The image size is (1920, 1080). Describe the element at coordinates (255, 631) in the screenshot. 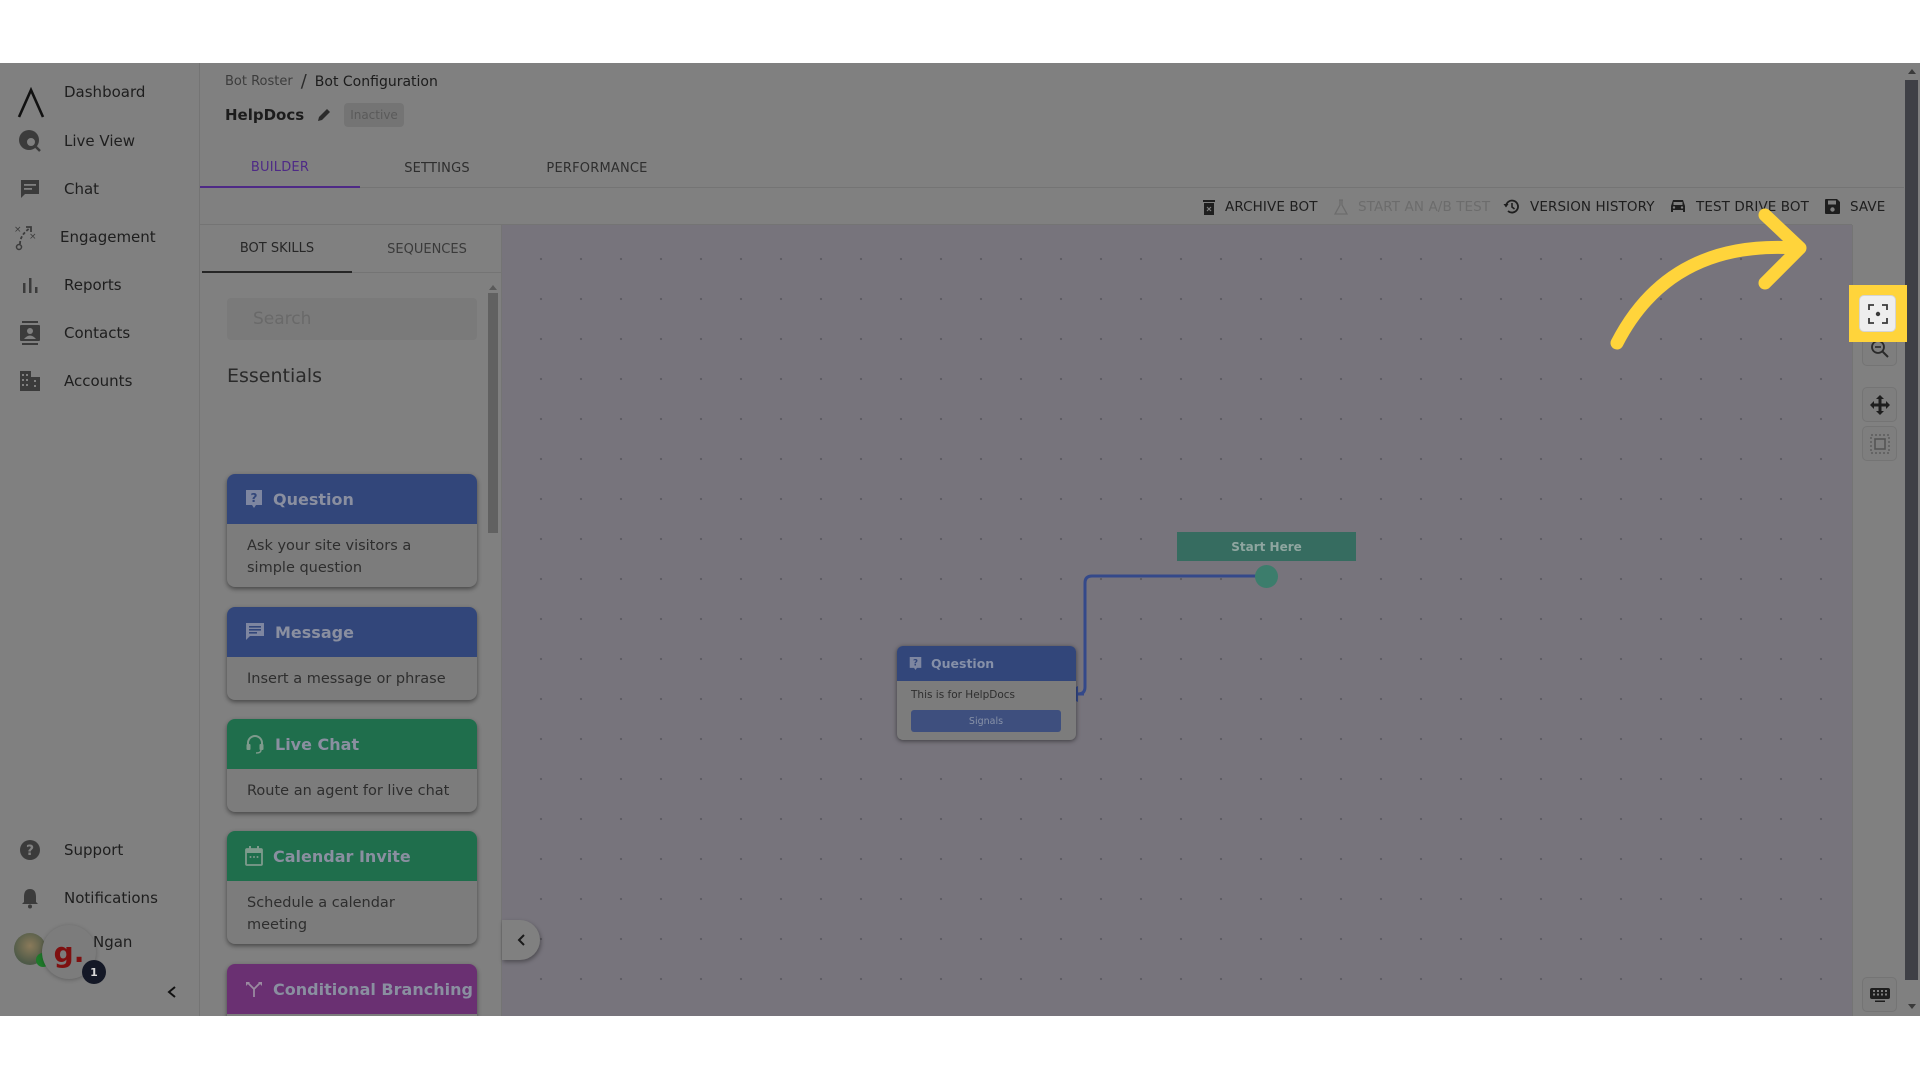

I see `message-icon` at that location.